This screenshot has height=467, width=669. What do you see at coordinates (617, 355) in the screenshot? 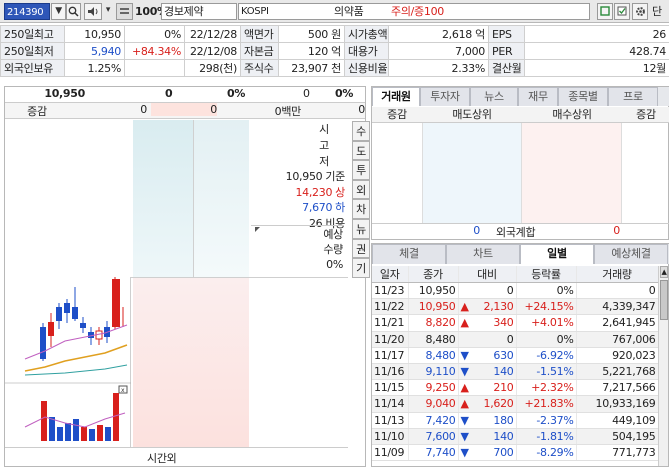
I see `daily-volume: 920,023` at bounding box center [617, 355].